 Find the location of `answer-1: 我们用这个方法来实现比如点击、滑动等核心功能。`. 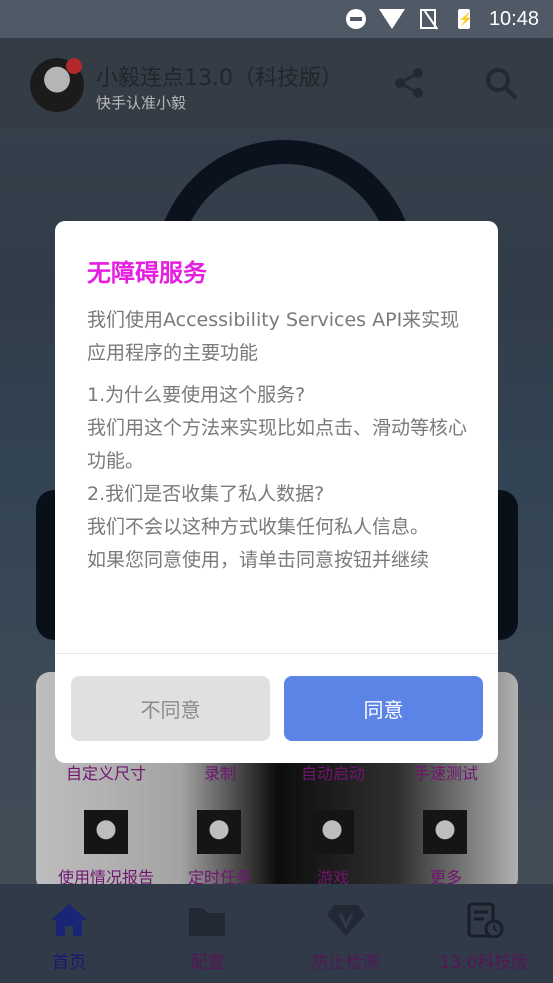

answer-1: 我们用这个方法来实现比如点击、滑动等核心功能。 is located at coordinates (277, 444).